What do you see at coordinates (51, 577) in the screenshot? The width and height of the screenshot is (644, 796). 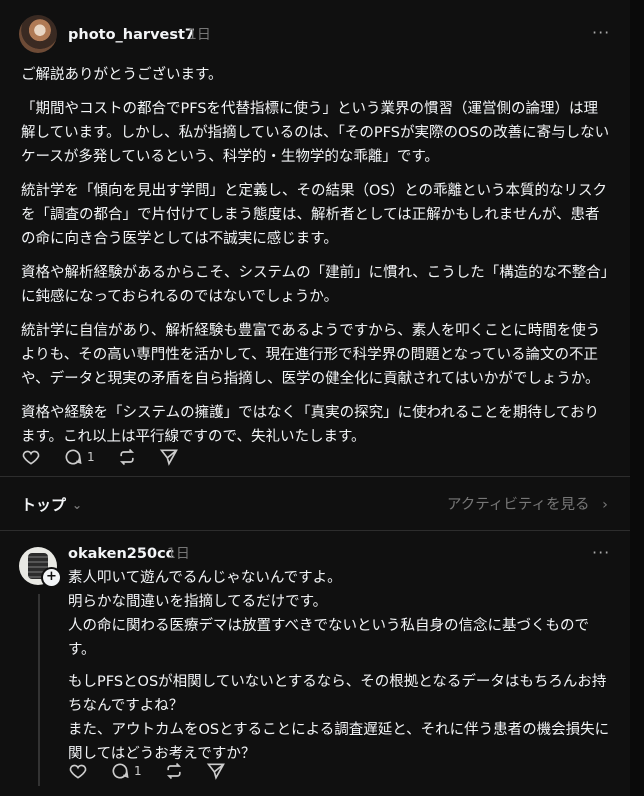 I see `follow-plus-icon: +` at bounding box center [51, 577].